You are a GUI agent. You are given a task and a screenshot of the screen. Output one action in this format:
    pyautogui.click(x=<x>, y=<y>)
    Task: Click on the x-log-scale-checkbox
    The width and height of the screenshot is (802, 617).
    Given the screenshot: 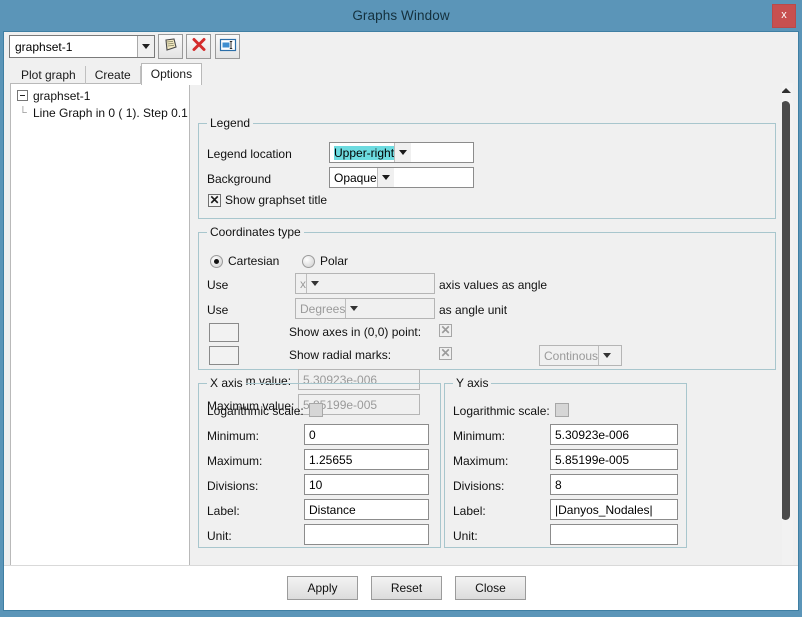 What is the action you would take?
    pyautogui.click(x=316, y=410)
    